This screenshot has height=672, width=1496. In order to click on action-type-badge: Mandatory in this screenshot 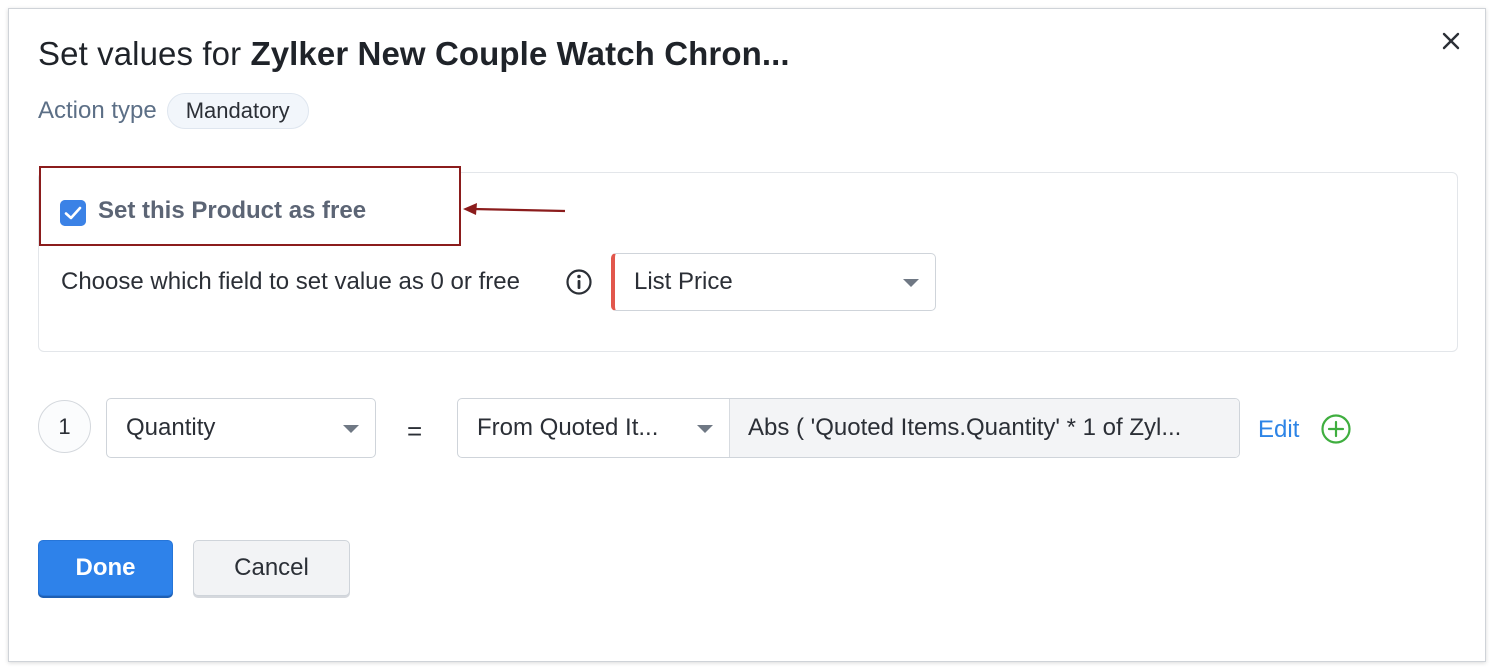, I will do `click(237, 111)`.